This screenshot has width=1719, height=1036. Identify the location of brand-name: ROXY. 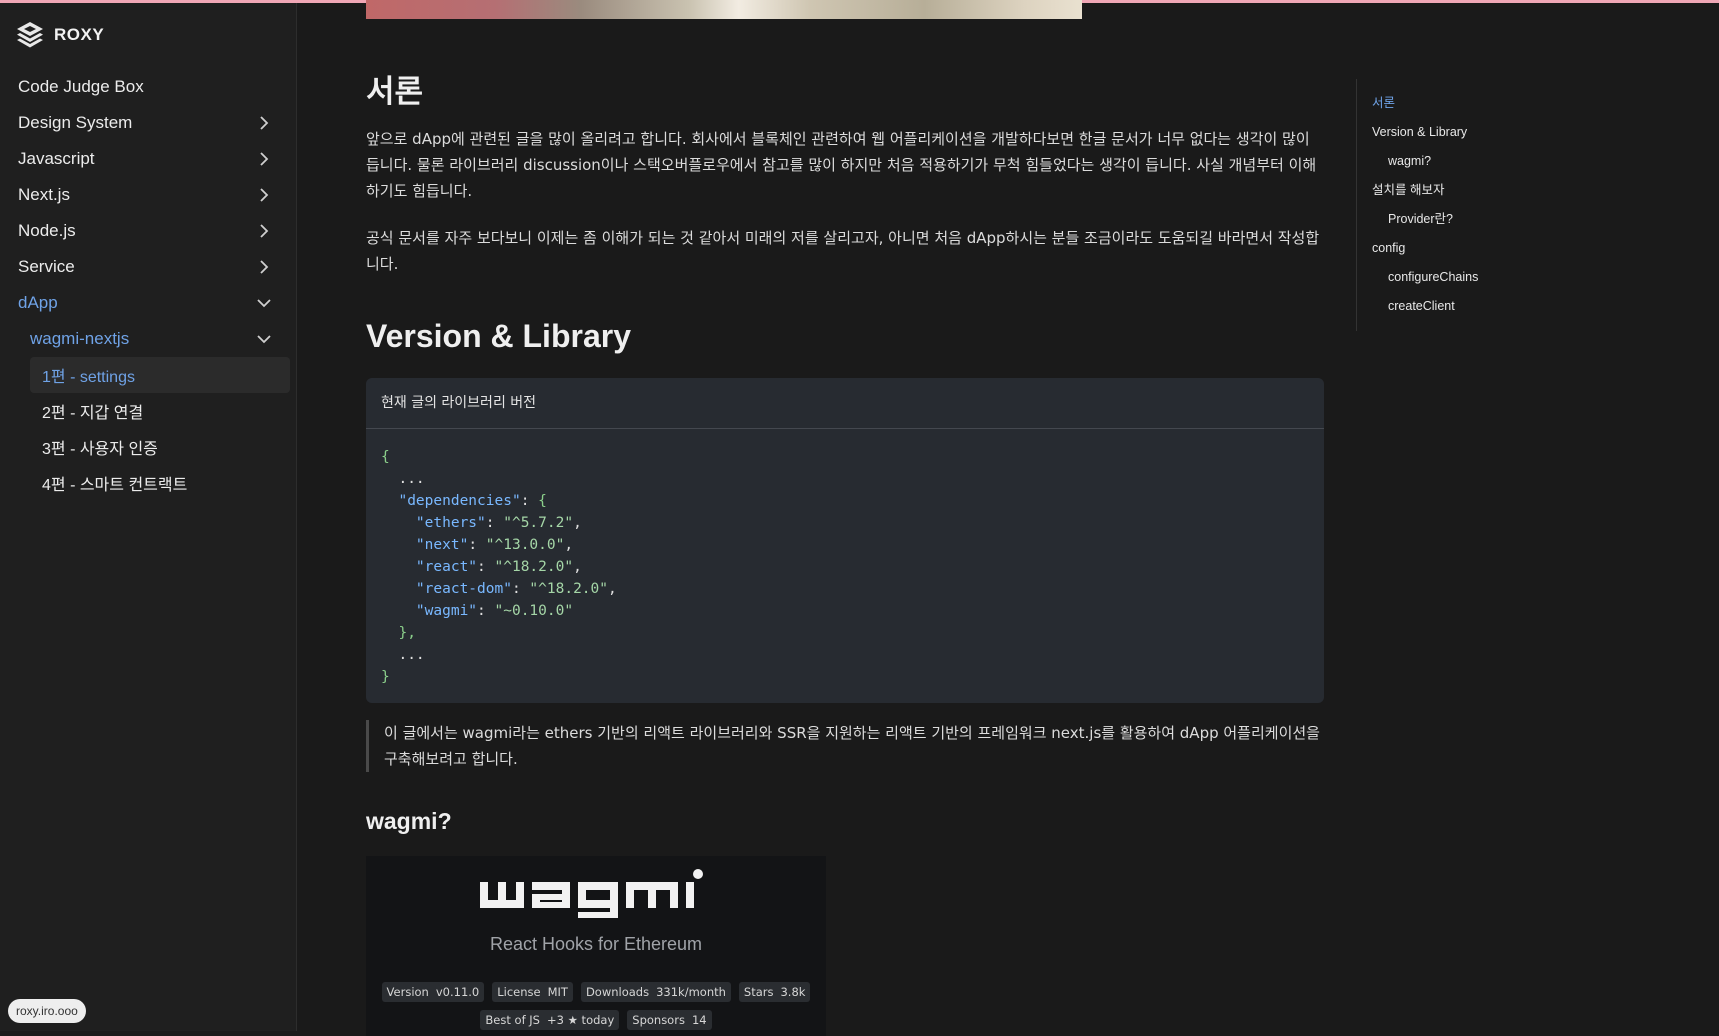
(79, 34).